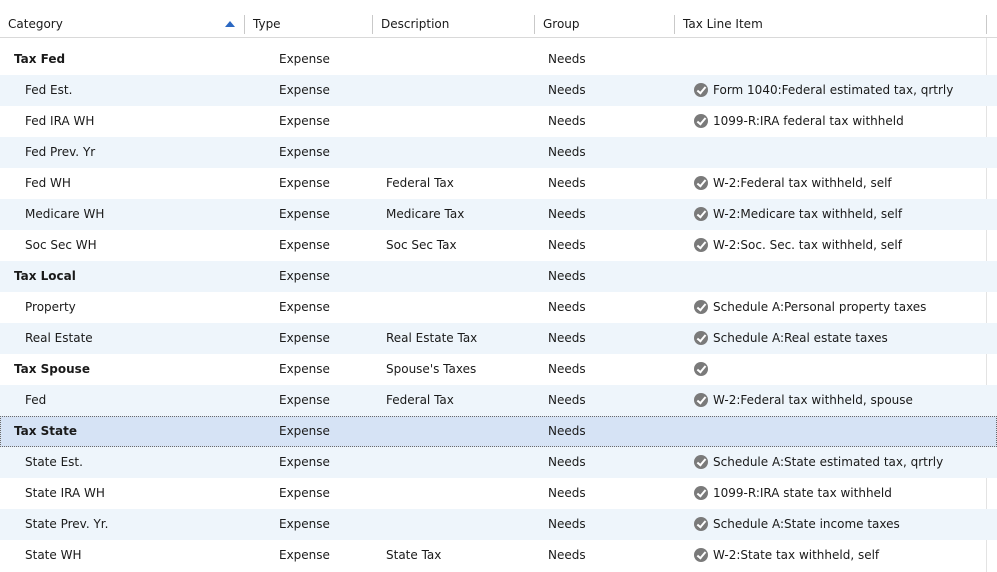  I want to click on column-header-label: Description, so click(415, 24).